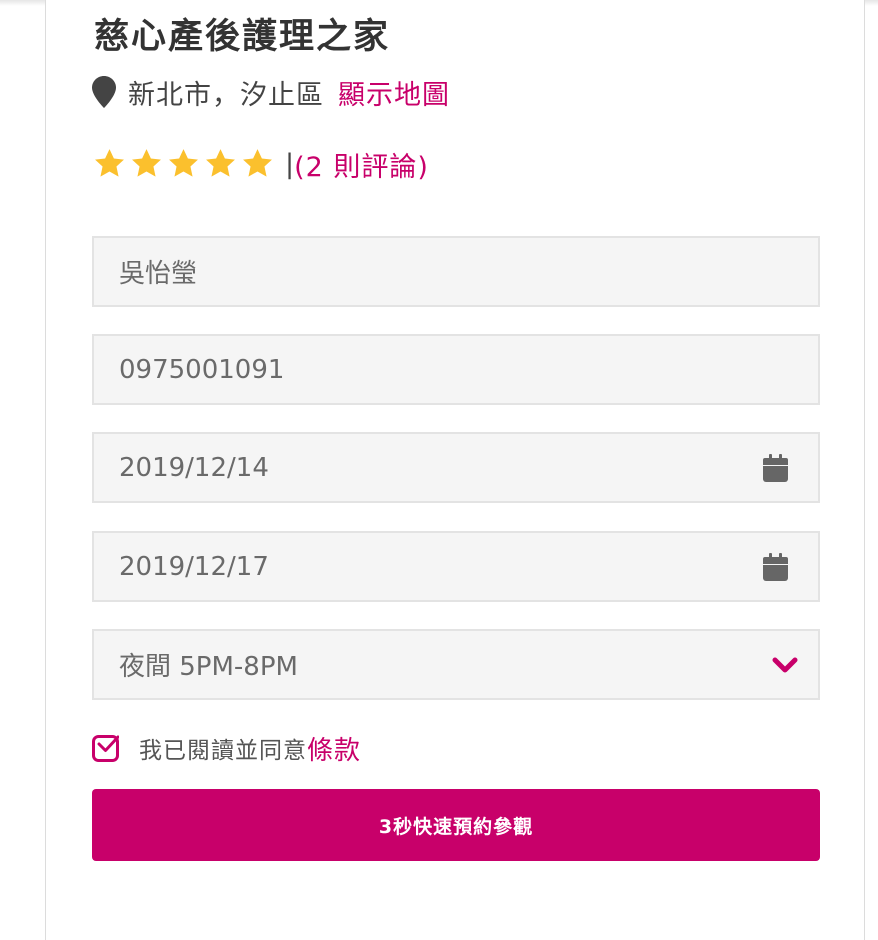 The width and height of the screenshot is (878, 940). Describe the element at coordinates (194, 566) in the screenshot. I see `end-date-value: 2019/12/17` at that location.